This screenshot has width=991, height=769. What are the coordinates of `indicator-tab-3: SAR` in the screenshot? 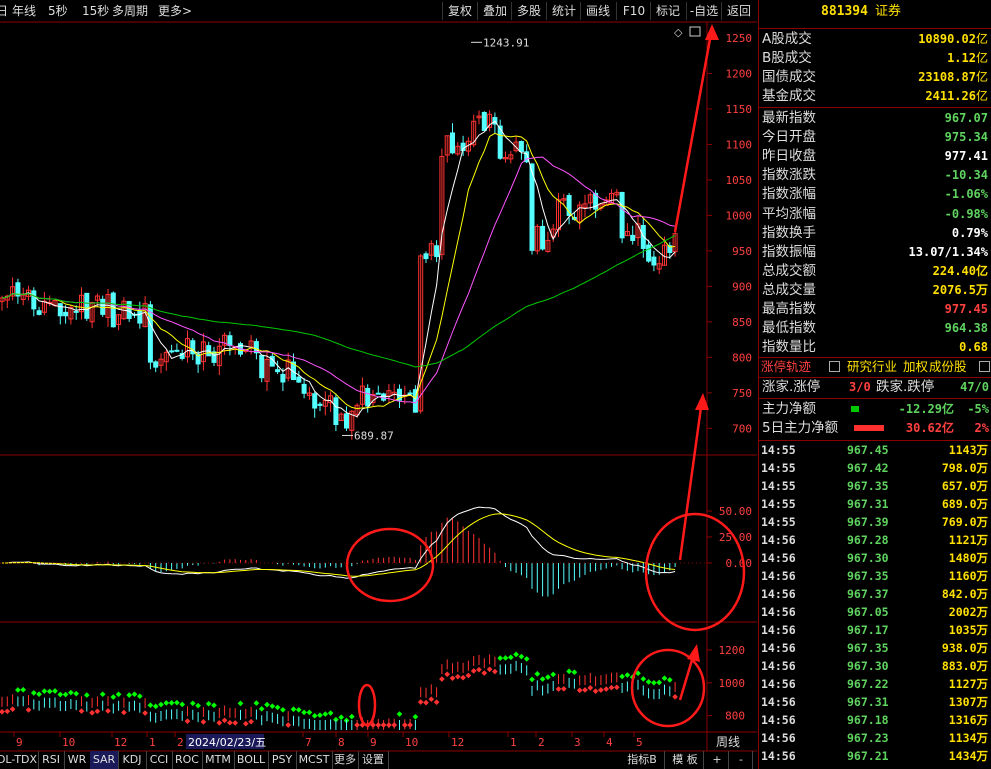 It's located at (104, 760).